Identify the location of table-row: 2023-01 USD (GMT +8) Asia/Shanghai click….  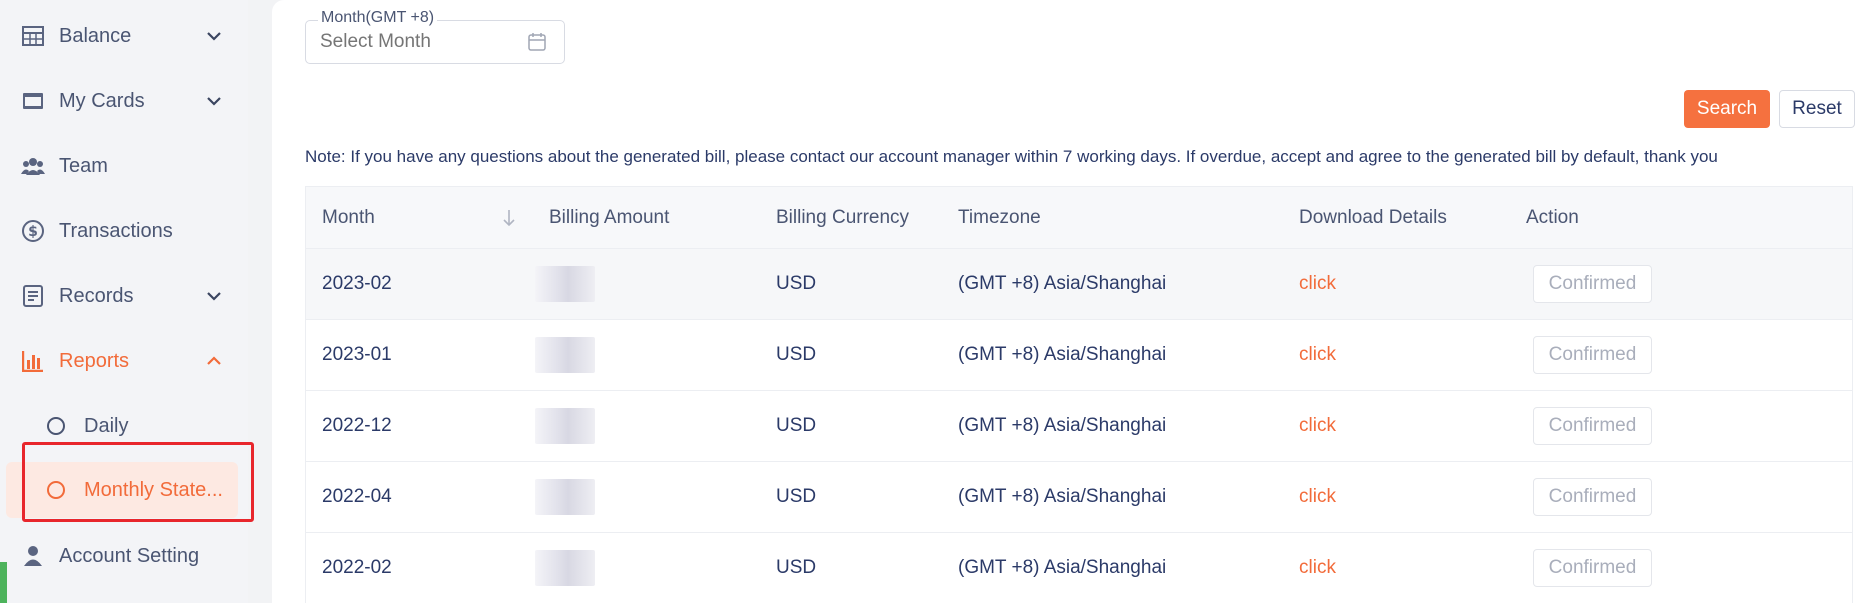
(1079, 355).